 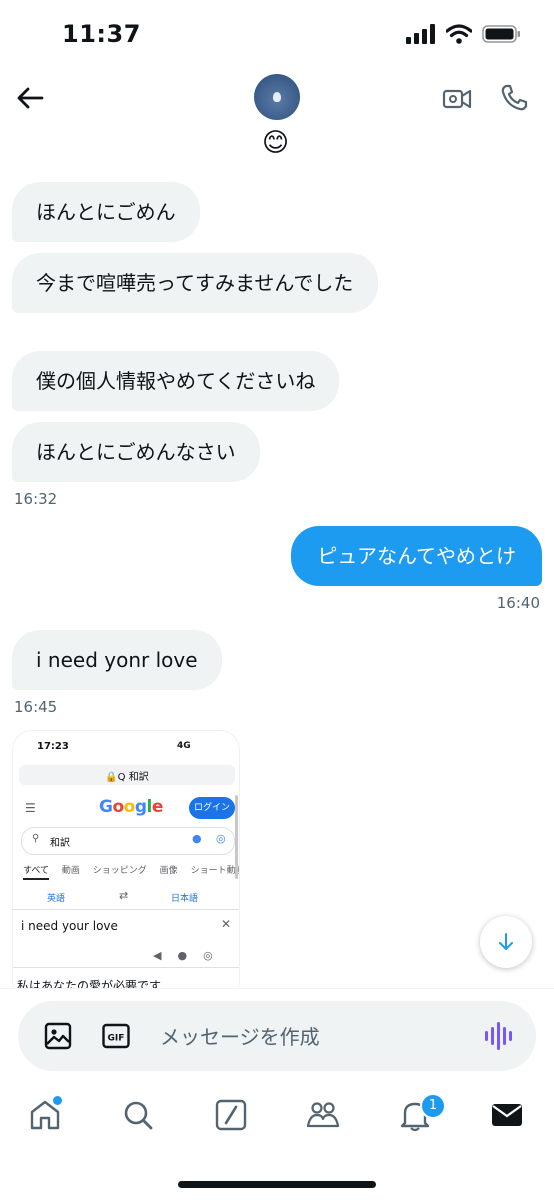 I want to click on image-target-language: 日本語, so click(x=185, y=899).